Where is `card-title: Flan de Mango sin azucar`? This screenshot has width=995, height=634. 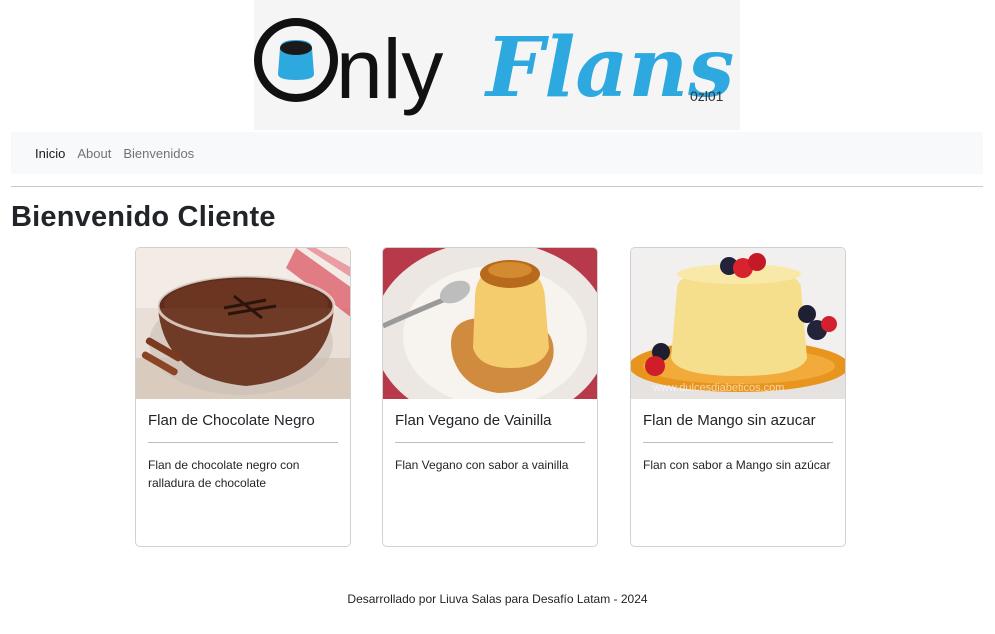 card-title: Flan de Mango sin azucar is located at coordinates (729, 420).